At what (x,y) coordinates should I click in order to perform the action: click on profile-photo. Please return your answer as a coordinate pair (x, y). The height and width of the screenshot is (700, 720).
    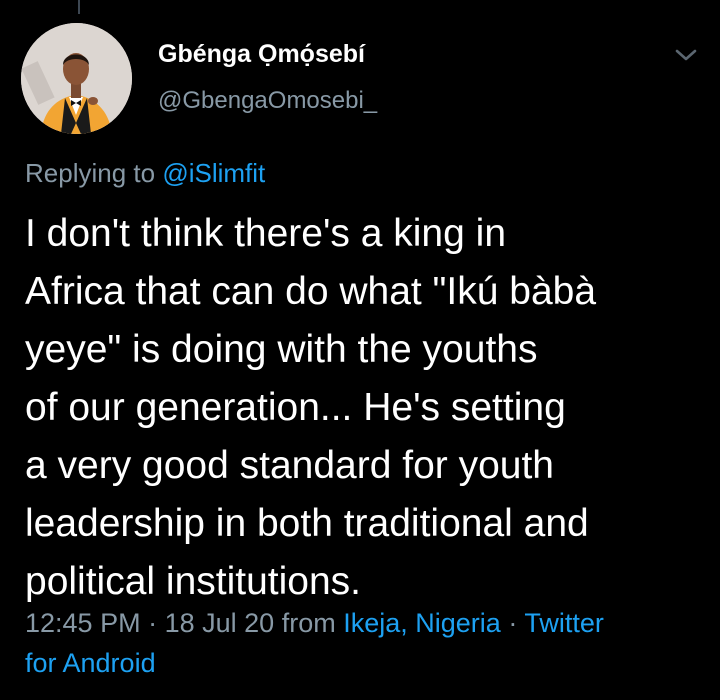
    Looking at the image, I should click on (76, 78).